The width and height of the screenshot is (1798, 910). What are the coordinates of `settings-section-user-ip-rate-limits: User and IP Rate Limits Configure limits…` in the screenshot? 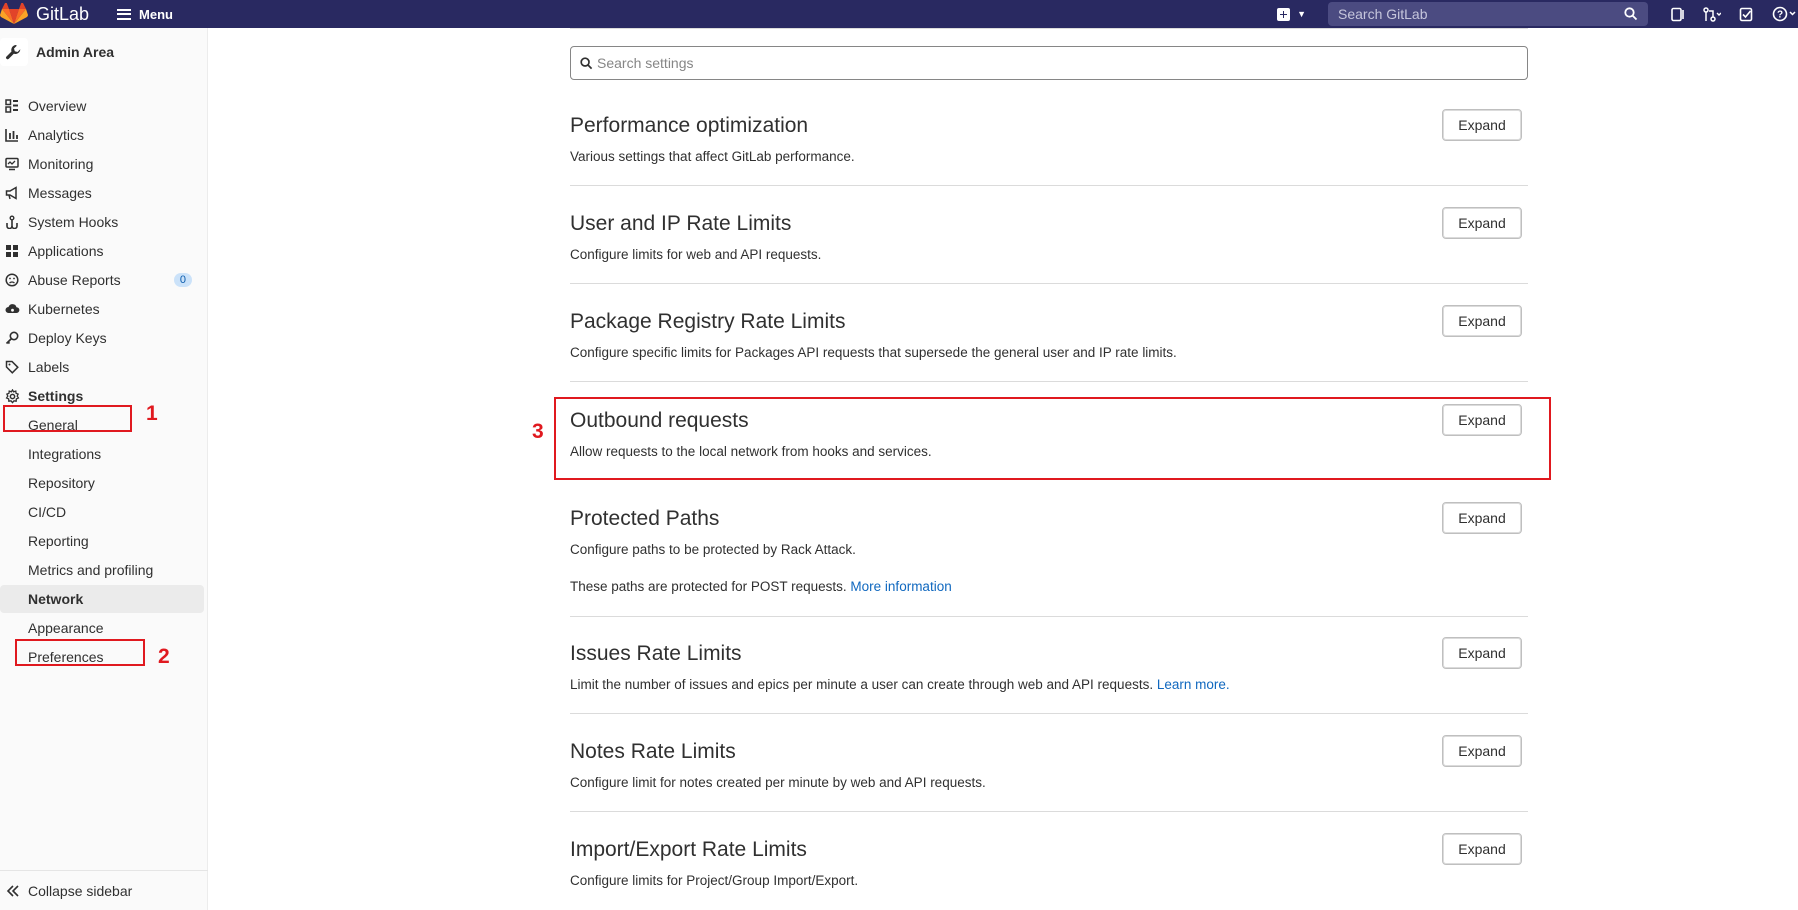 It's located at (1049, 235).